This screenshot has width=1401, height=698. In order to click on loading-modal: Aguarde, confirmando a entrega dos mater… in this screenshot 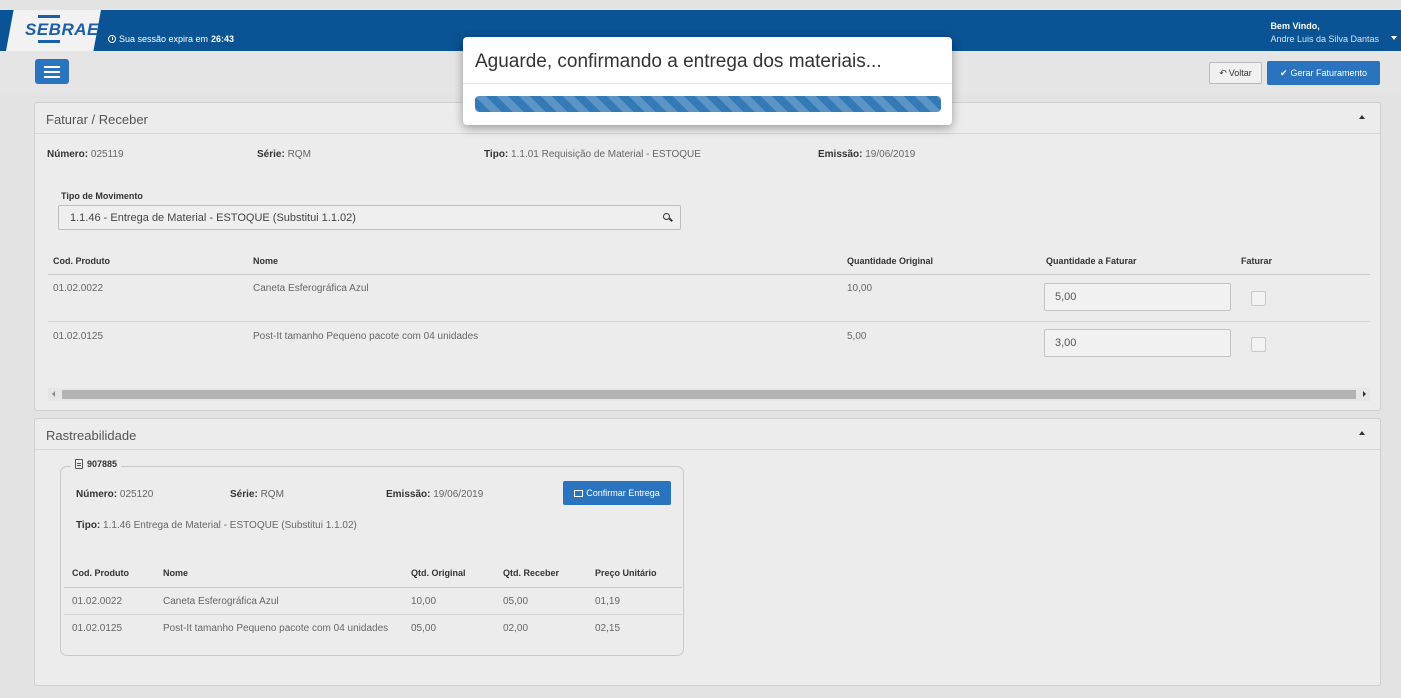, I will do `click(707, 81)`.